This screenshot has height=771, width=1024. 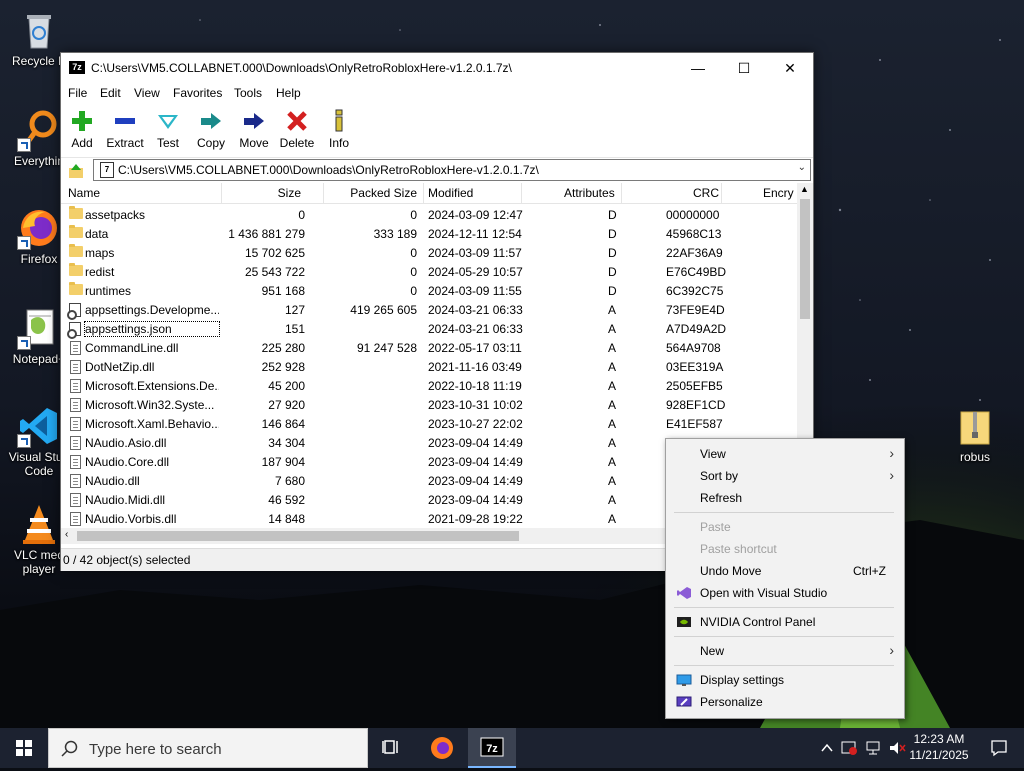 I want to click on file-modified: 2024-03-21 06:33, so click(x=475, y=310).